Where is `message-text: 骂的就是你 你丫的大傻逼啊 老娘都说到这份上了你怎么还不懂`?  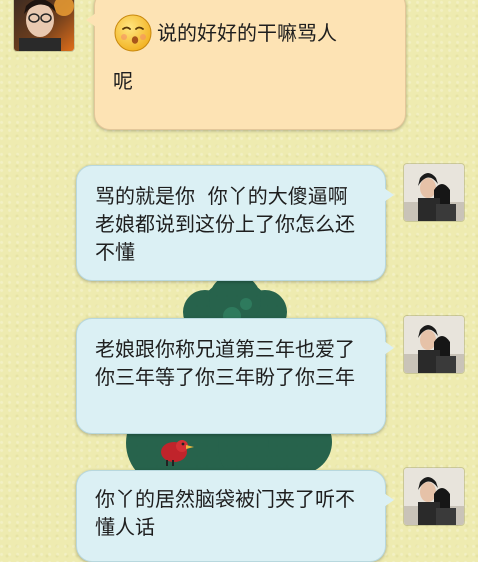
message-text: 骂的就是你 你丫的大傻逼啊 老娘都说到这份上了你怎么还不懂 is located at coordinates (228, 224).